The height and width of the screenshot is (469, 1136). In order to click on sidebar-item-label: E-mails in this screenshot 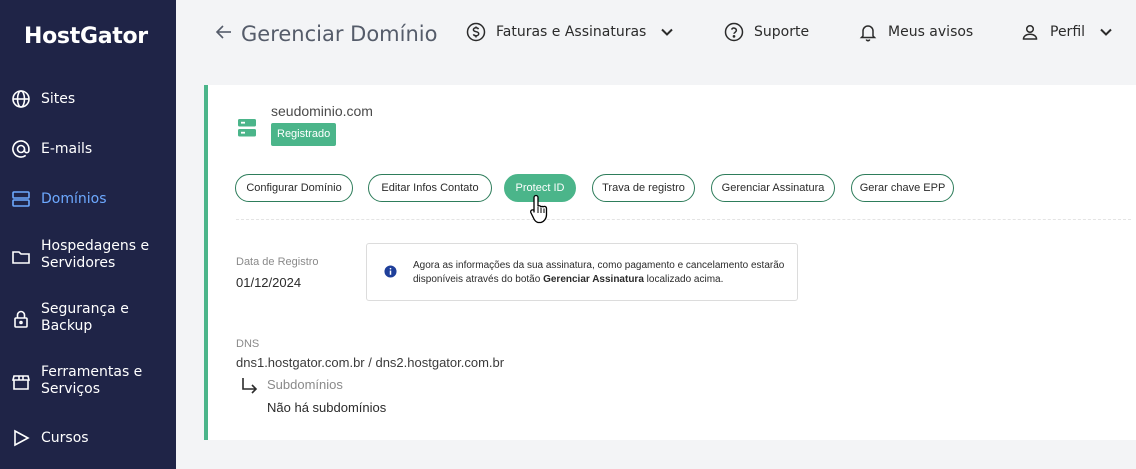, I will do `click(67, 149)`.